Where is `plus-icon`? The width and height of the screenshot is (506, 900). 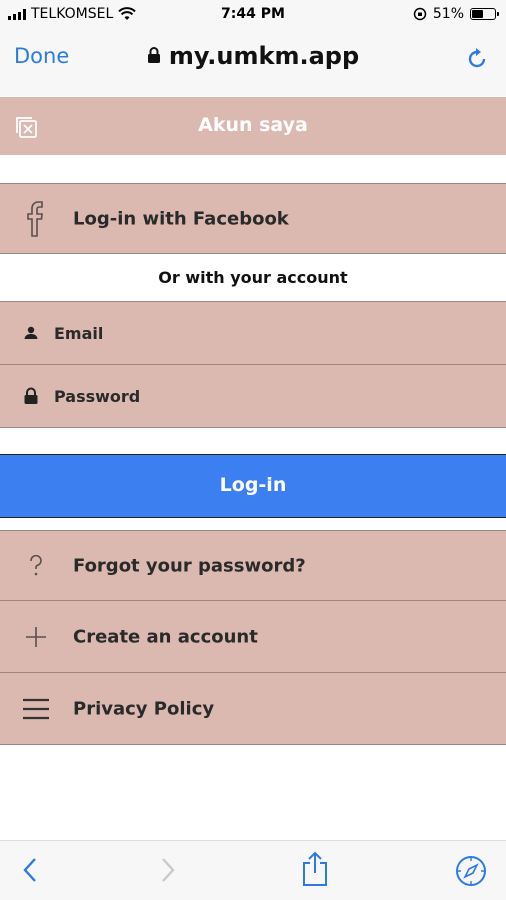
plus-icon is located at coordinates (36, 636).